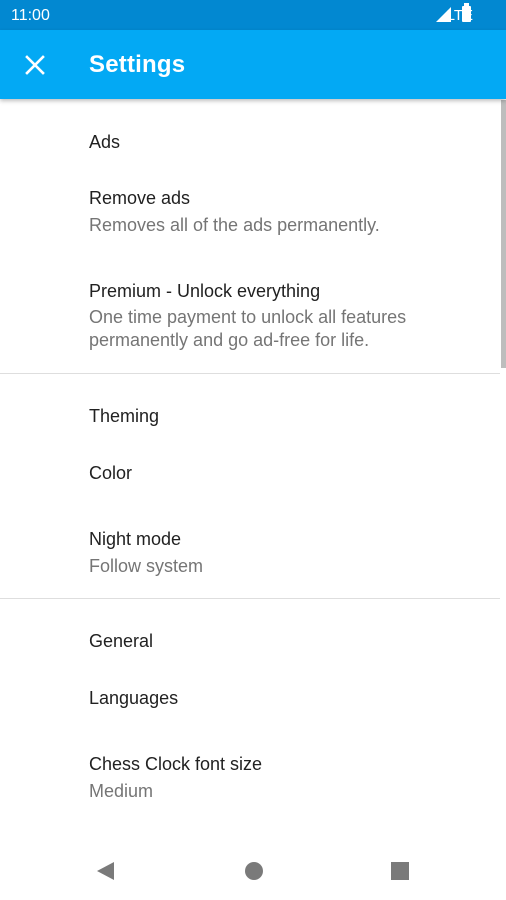 This screenshot has width=506, height=900. What do you see at coordinates (30, 15) in the screenshot?
I see `status-time: 11:00` at bounding box center [30, 15].